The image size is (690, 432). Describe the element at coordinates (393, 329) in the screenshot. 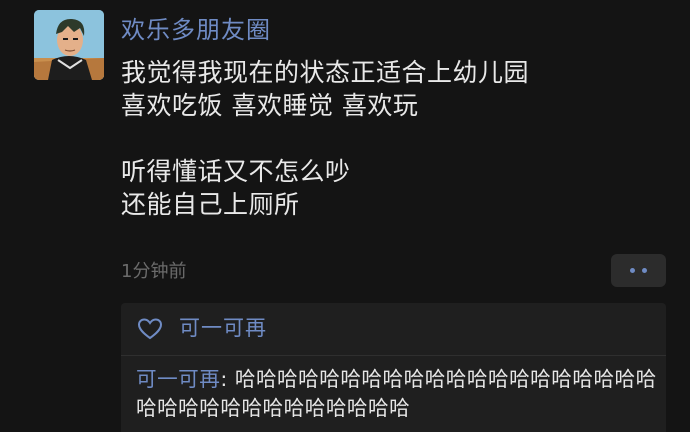

I see `likes-row: 可一可再` at that location.